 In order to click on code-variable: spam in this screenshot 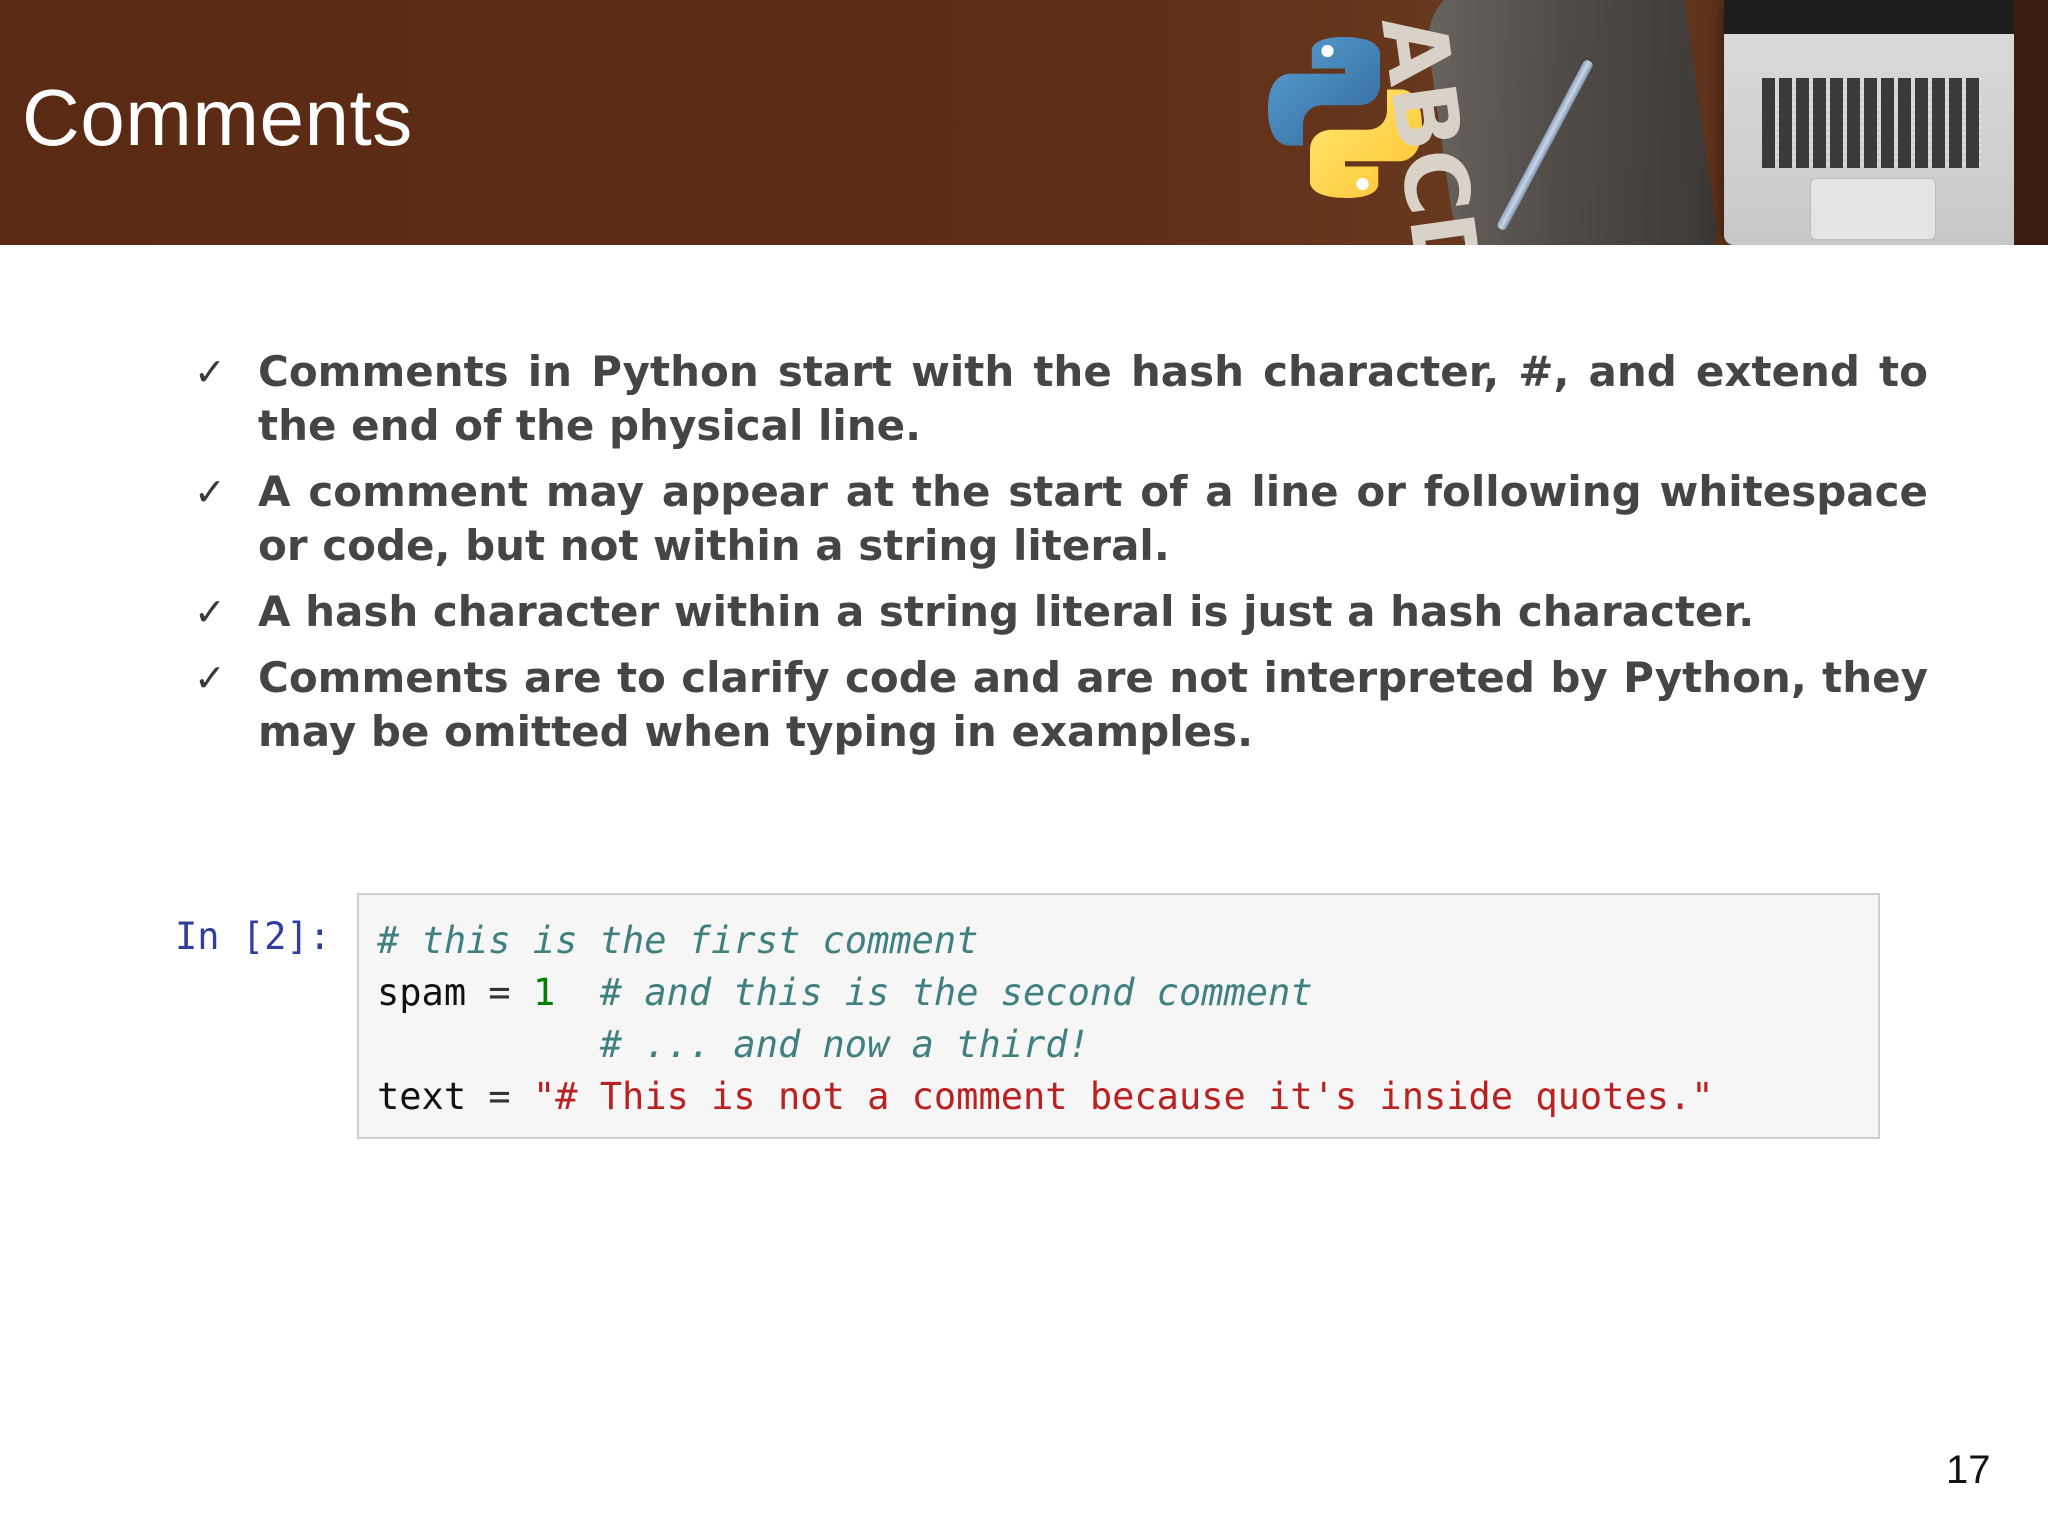, I will do `click(422, 992)`.